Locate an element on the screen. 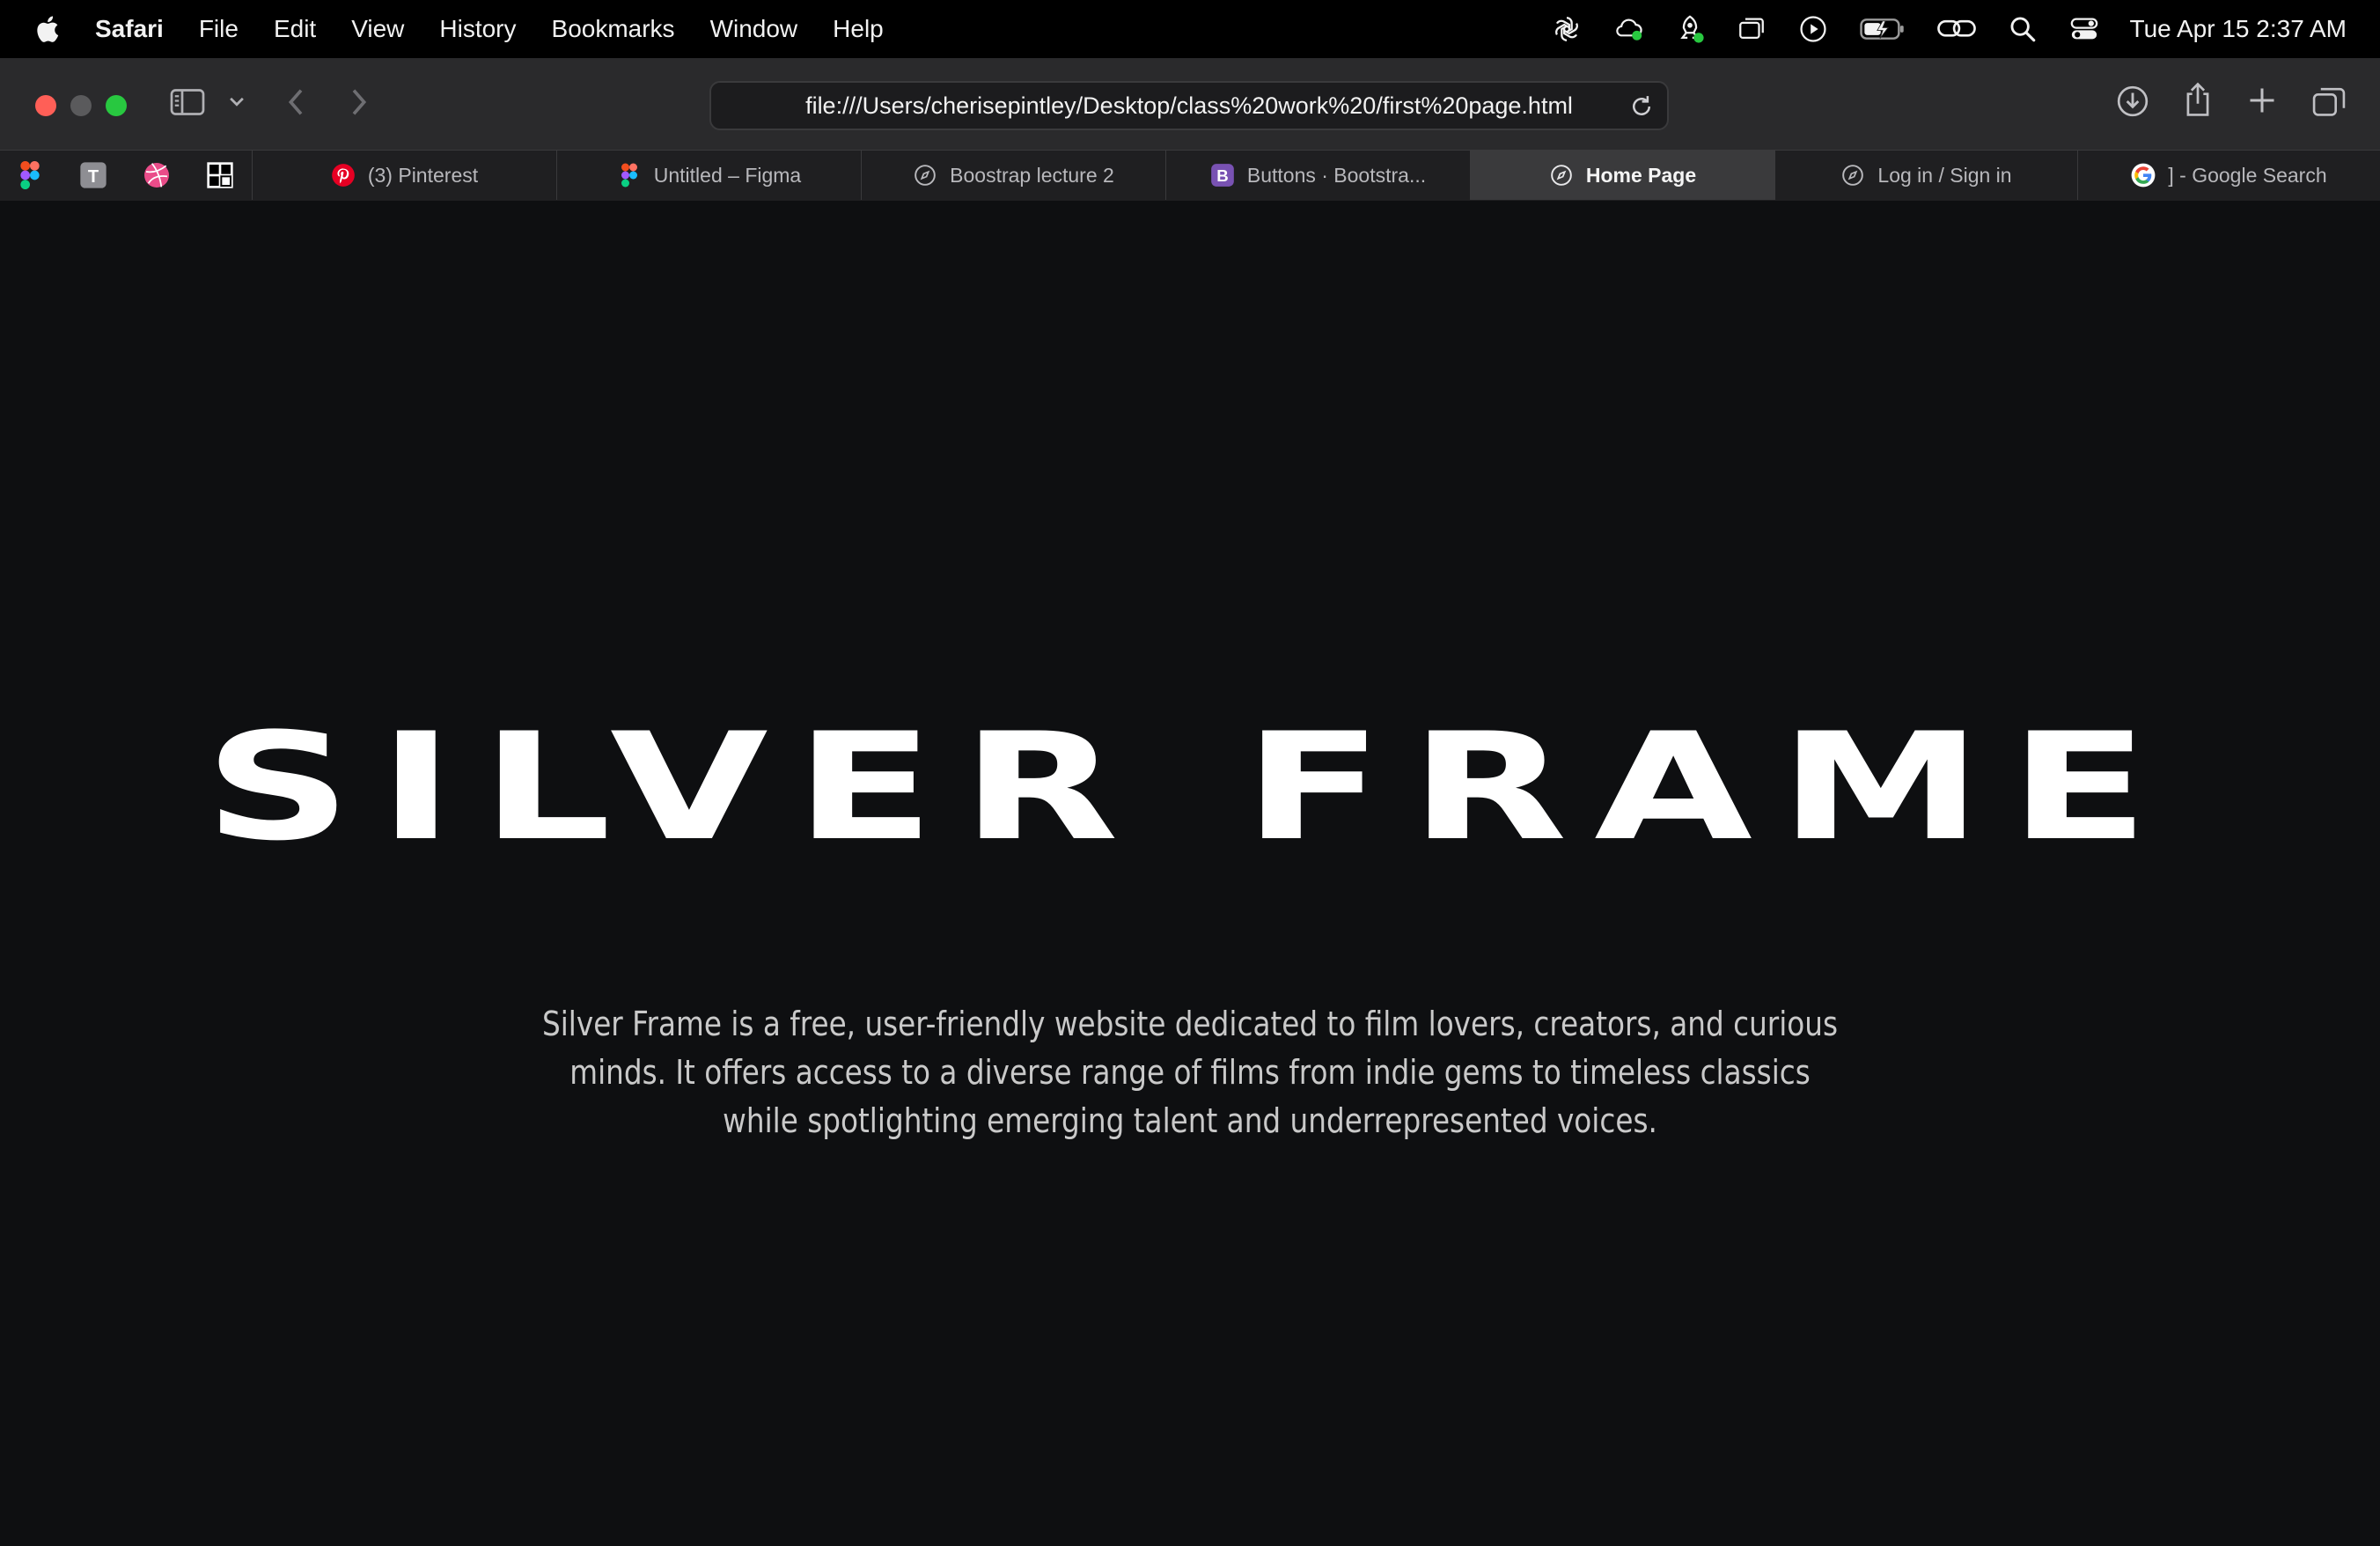  svg-text: T is located at coordinates (93, 177).